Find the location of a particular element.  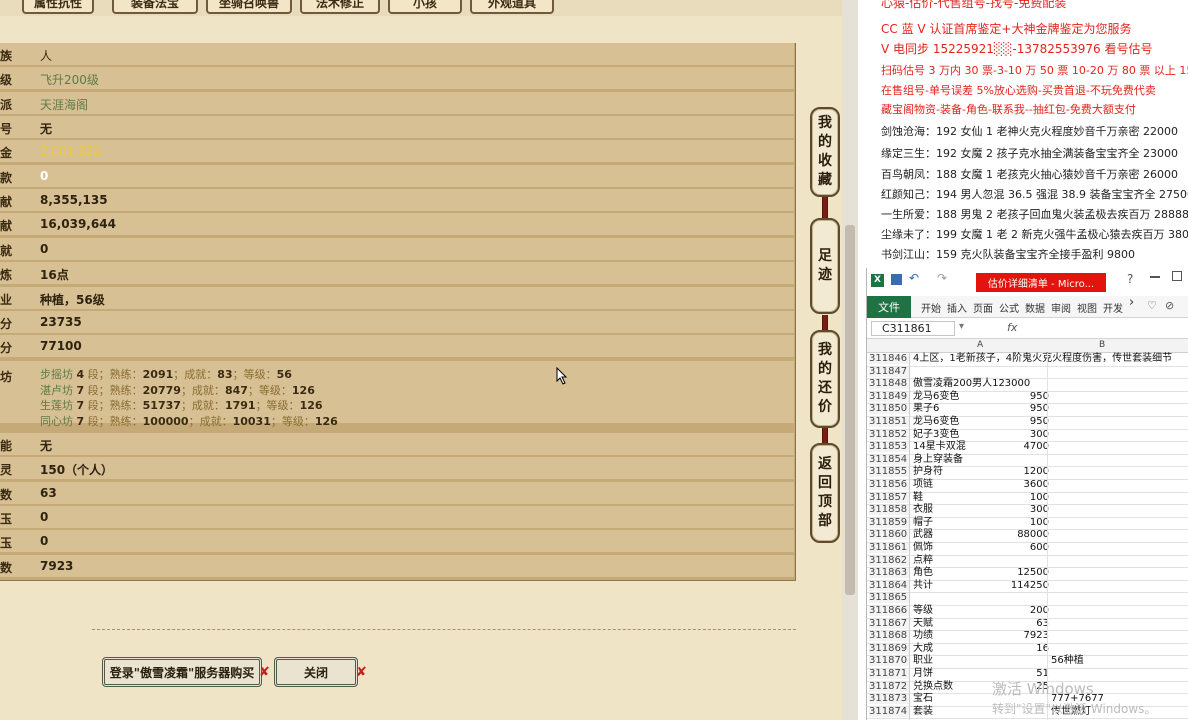

name-box: C311861 is located at coordinates (913, 328).